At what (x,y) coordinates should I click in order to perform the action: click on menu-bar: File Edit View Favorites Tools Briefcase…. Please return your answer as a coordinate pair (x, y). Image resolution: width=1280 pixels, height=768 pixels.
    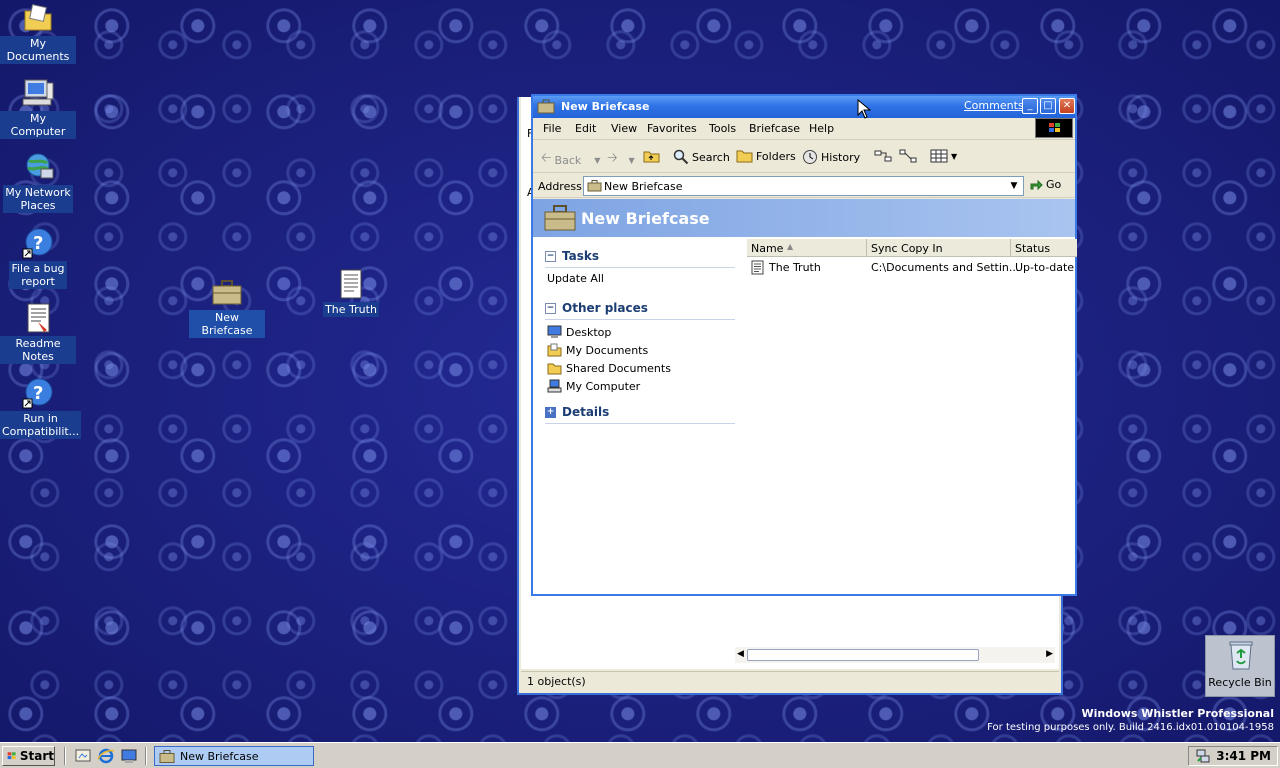
    Looking at the image, I should click on (804, 129).